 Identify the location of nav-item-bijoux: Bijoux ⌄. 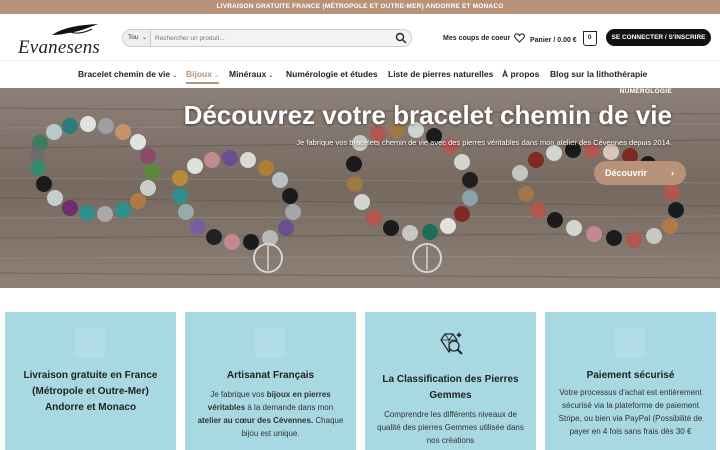
(203, 76).